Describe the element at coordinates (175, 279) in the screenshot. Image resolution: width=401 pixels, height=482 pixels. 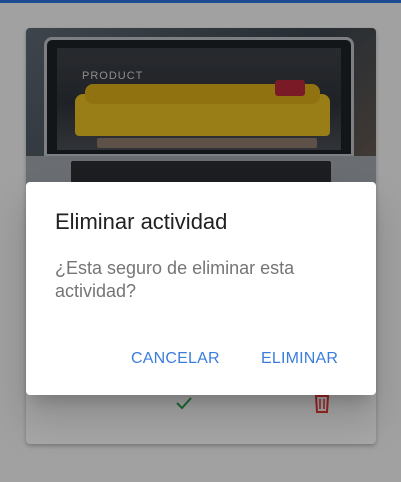
I see `dialog-message: ¿Esta seguro de eliminar esta actividad?` at that location.